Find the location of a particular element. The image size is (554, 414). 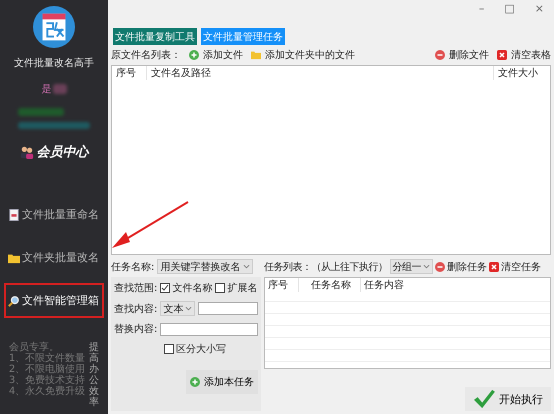

nav-item: 文件夹批量改名 is located at coordinates (54, 257).